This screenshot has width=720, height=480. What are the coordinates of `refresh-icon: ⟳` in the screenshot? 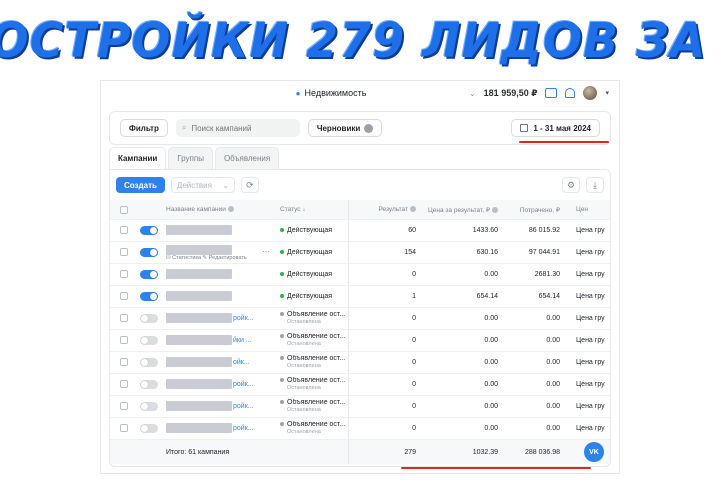 It's located at (249, 185).